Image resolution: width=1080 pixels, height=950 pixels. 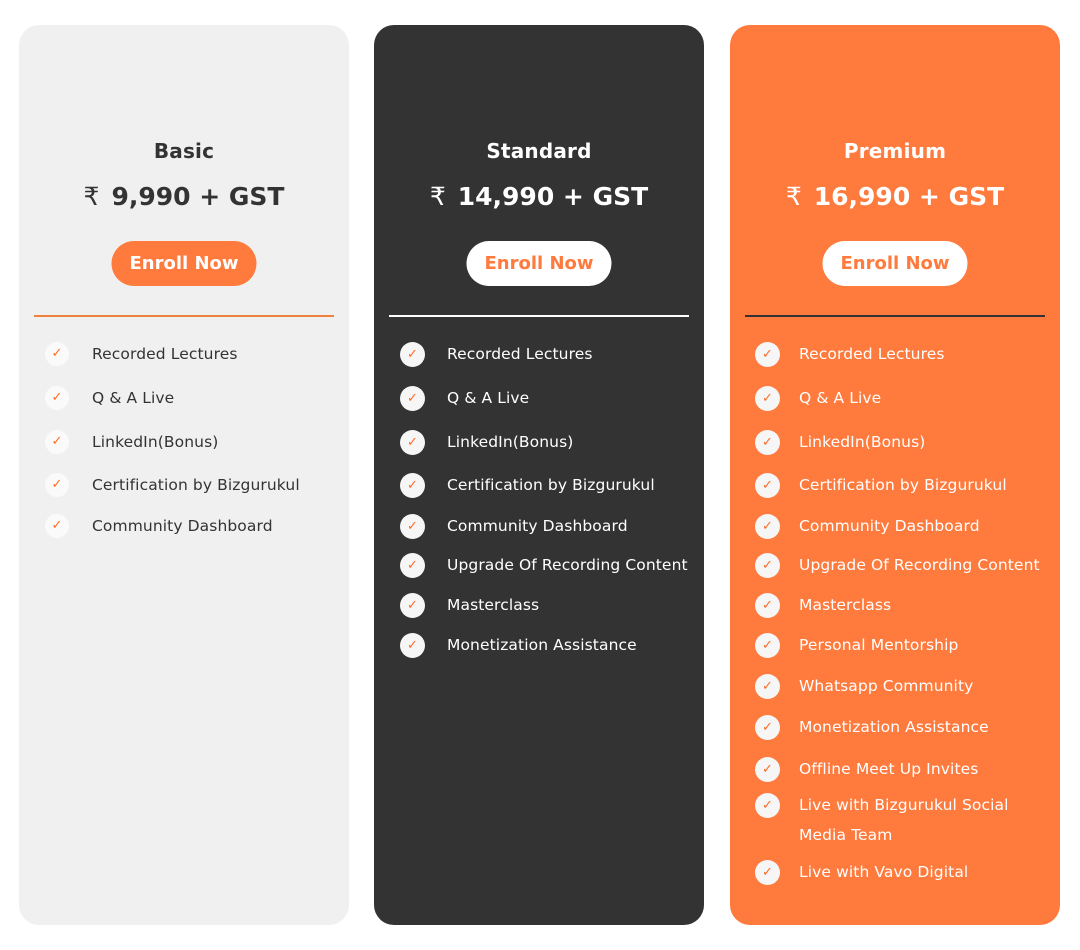 I want to click on feature-item: ✓ Whatsapp Community, so click(x=895, y=686).